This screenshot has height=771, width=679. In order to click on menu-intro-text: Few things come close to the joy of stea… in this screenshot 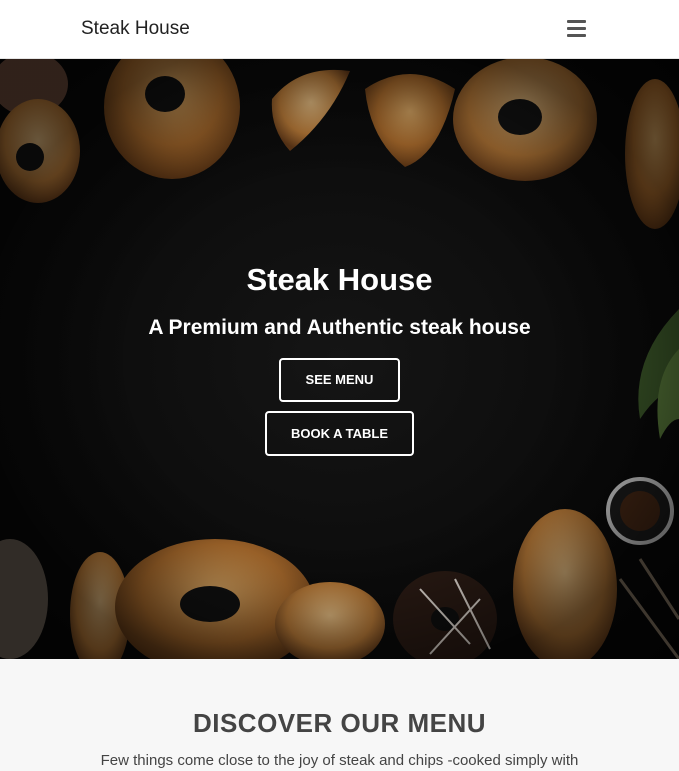, I will do `click(339, 760)`.